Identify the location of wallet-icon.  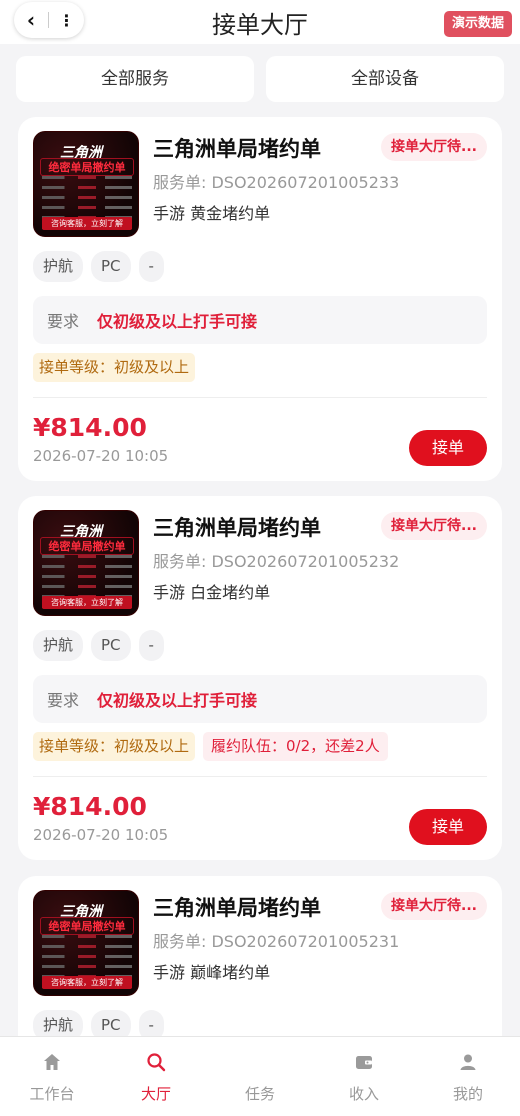
(364, 1062).